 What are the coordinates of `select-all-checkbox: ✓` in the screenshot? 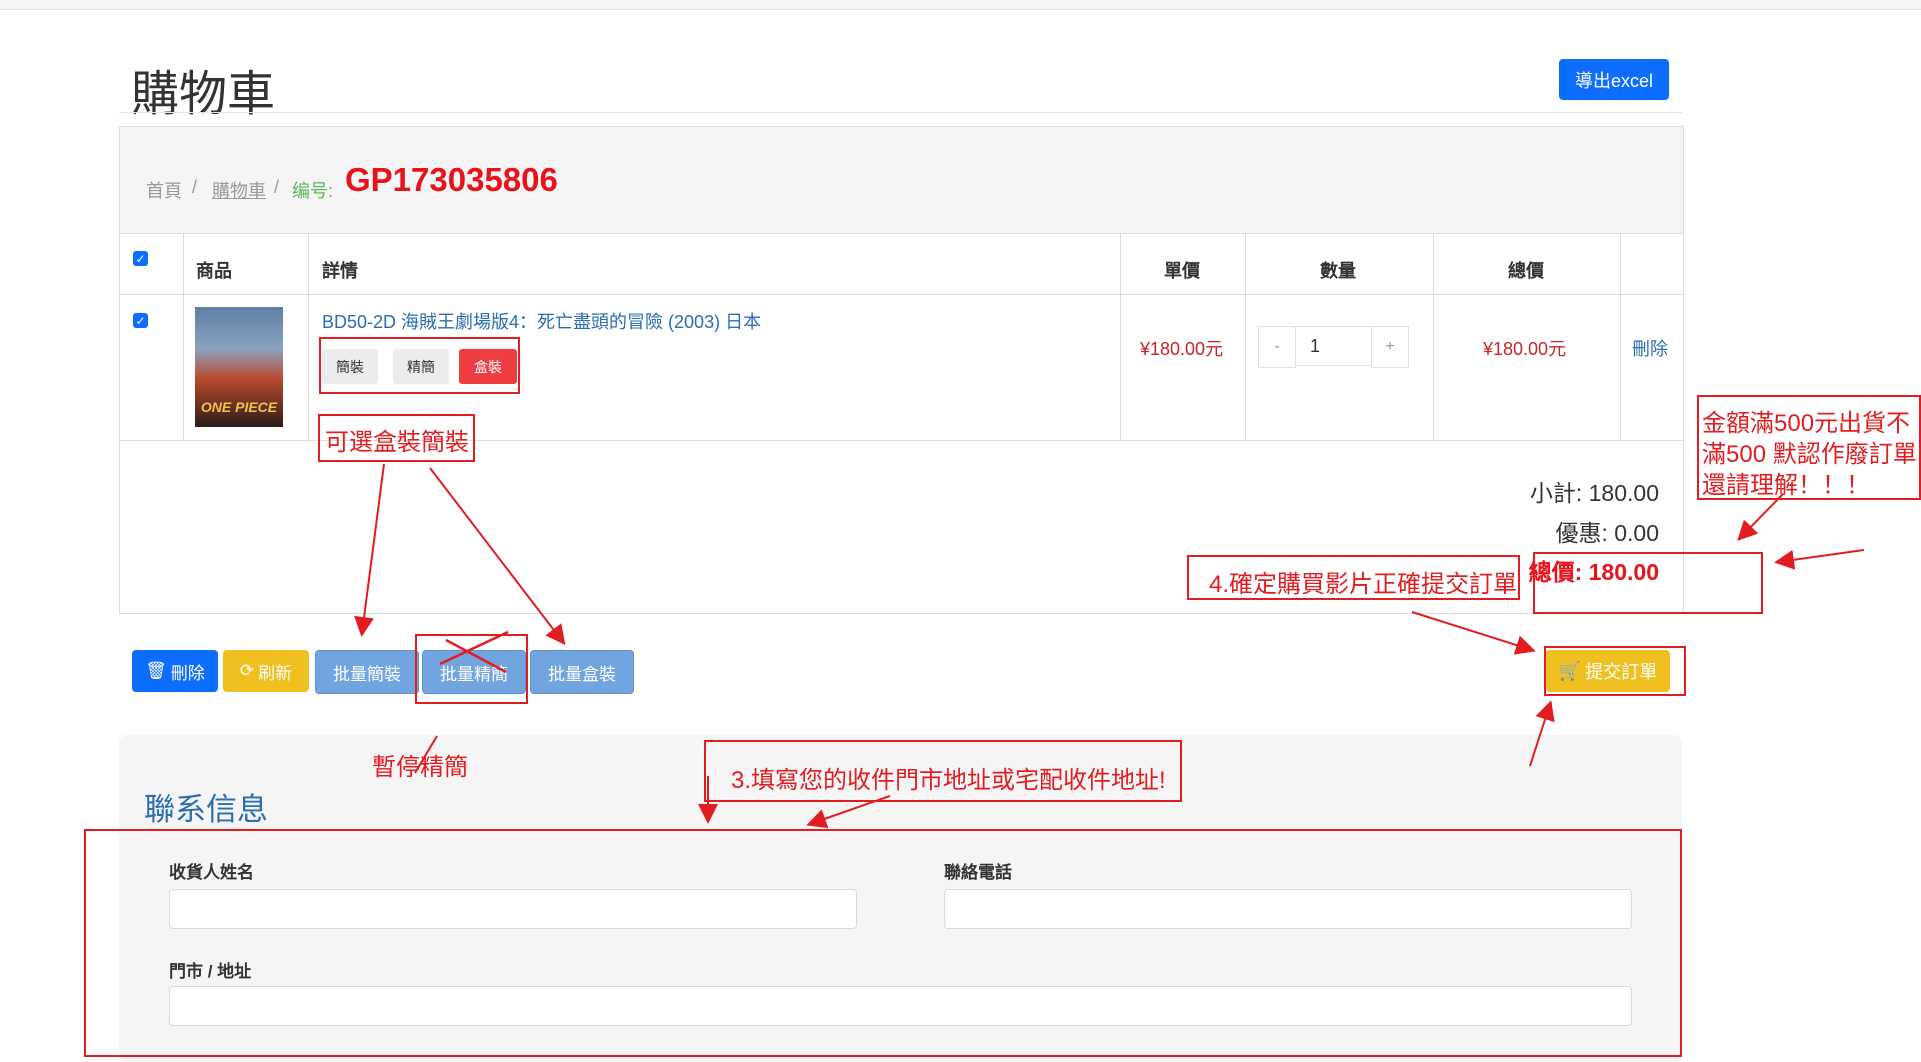 It's located at (140, 258).